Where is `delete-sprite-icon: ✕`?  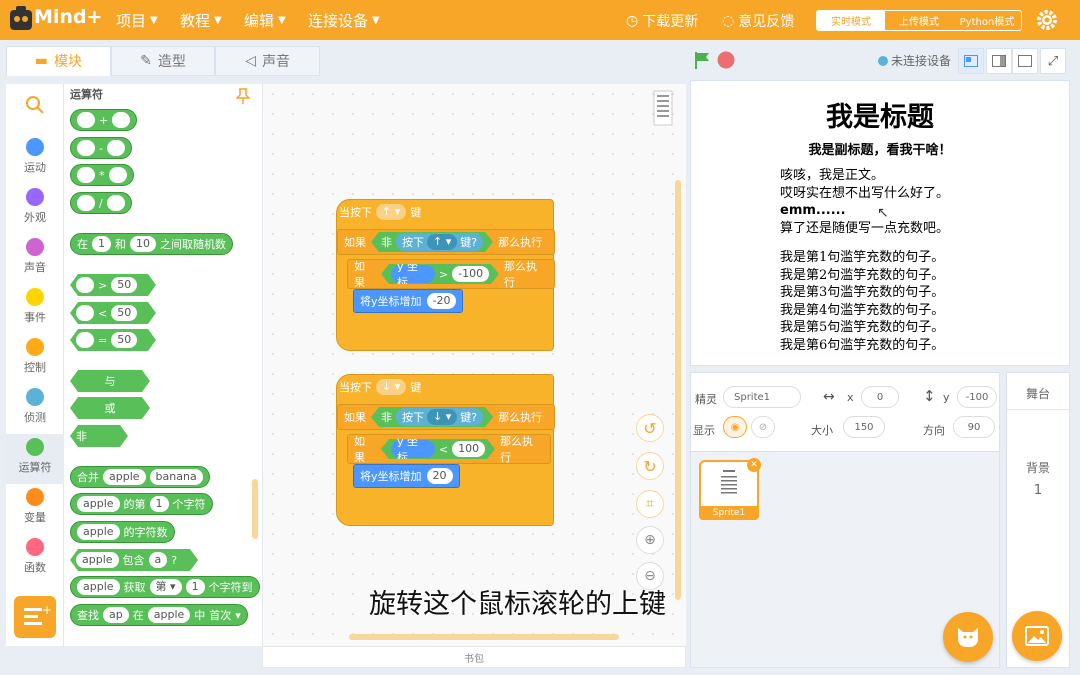 delete-sprite-icon: ✕ is located at coordinates (754, 465).